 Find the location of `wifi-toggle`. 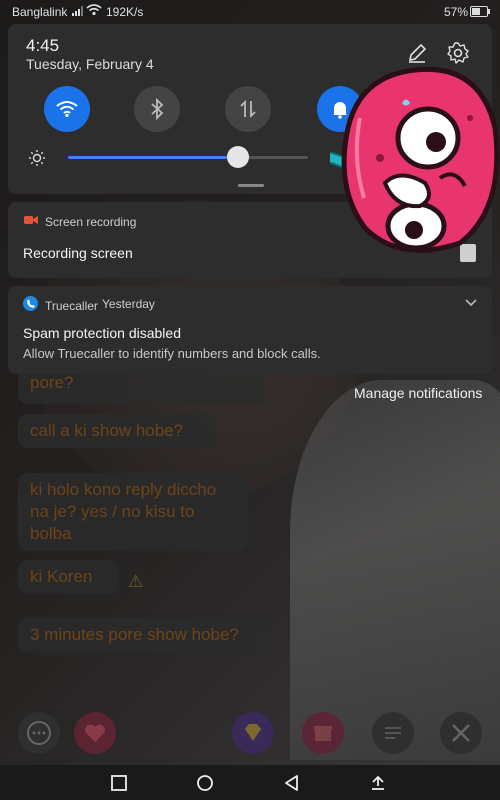

wifi-toggle is located at coordinates (67, 109).